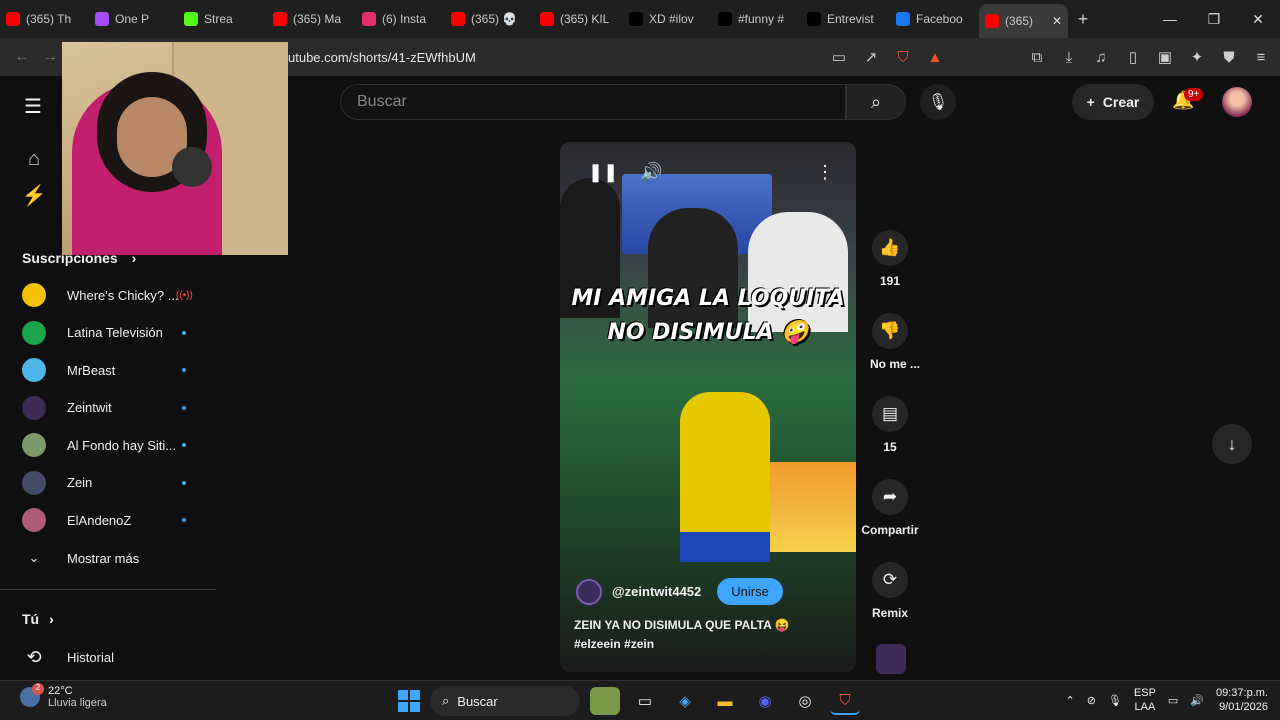 This screenshot has height=720, width=1280. I want to click on browser-tab: (365) Ma, so click(311, 19).